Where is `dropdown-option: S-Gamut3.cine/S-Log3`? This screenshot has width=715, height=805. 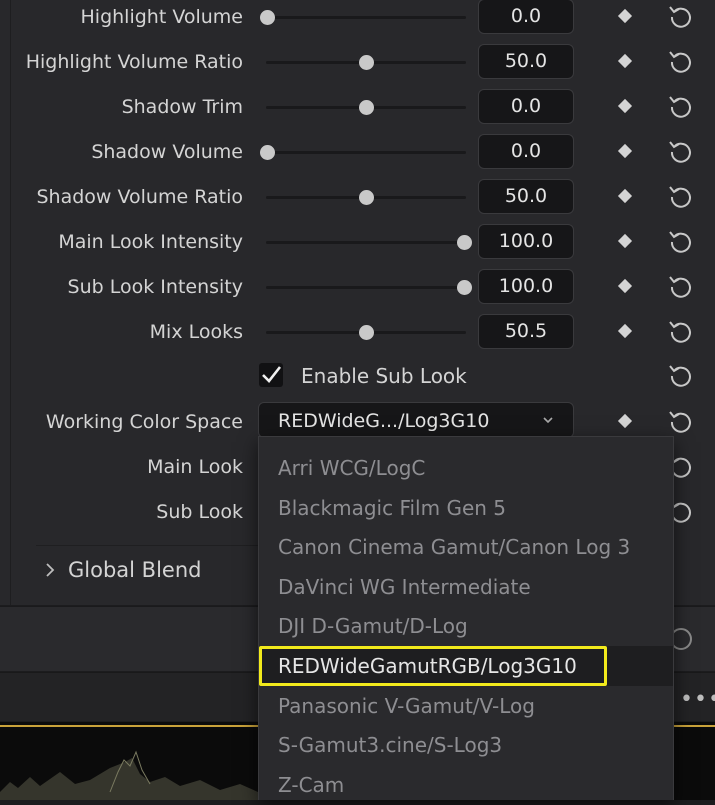 dropdown-option: S-Gamut3.cine/S-Log3 is located at coordinates (466, 745).